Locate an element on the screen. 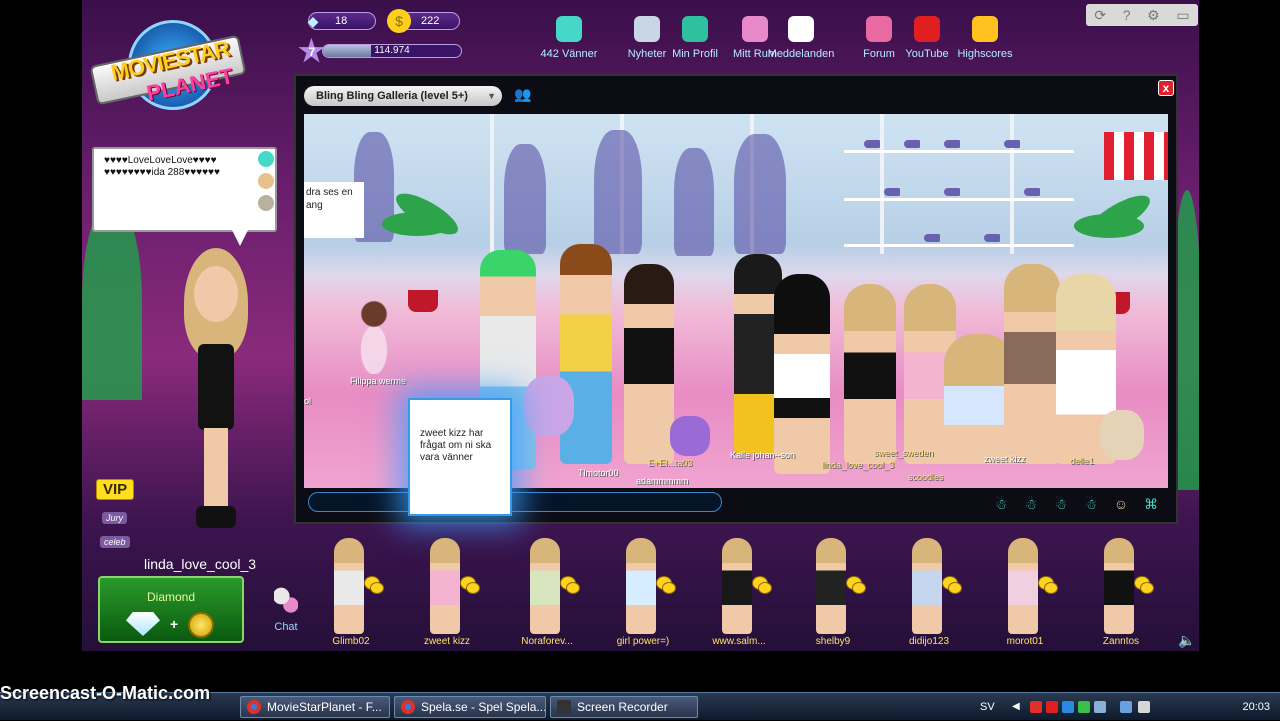 The width and height of the screenshot is (1280, 721). online-friend: Glimb02 is located at coordinates (351, 591).